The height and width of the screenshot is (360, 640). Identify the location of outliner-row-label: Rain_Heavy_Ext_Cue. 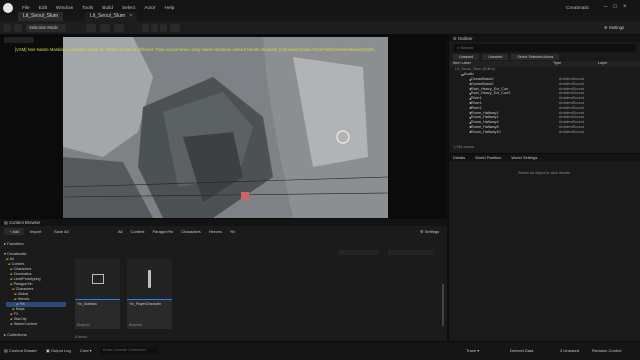
(489, 88).